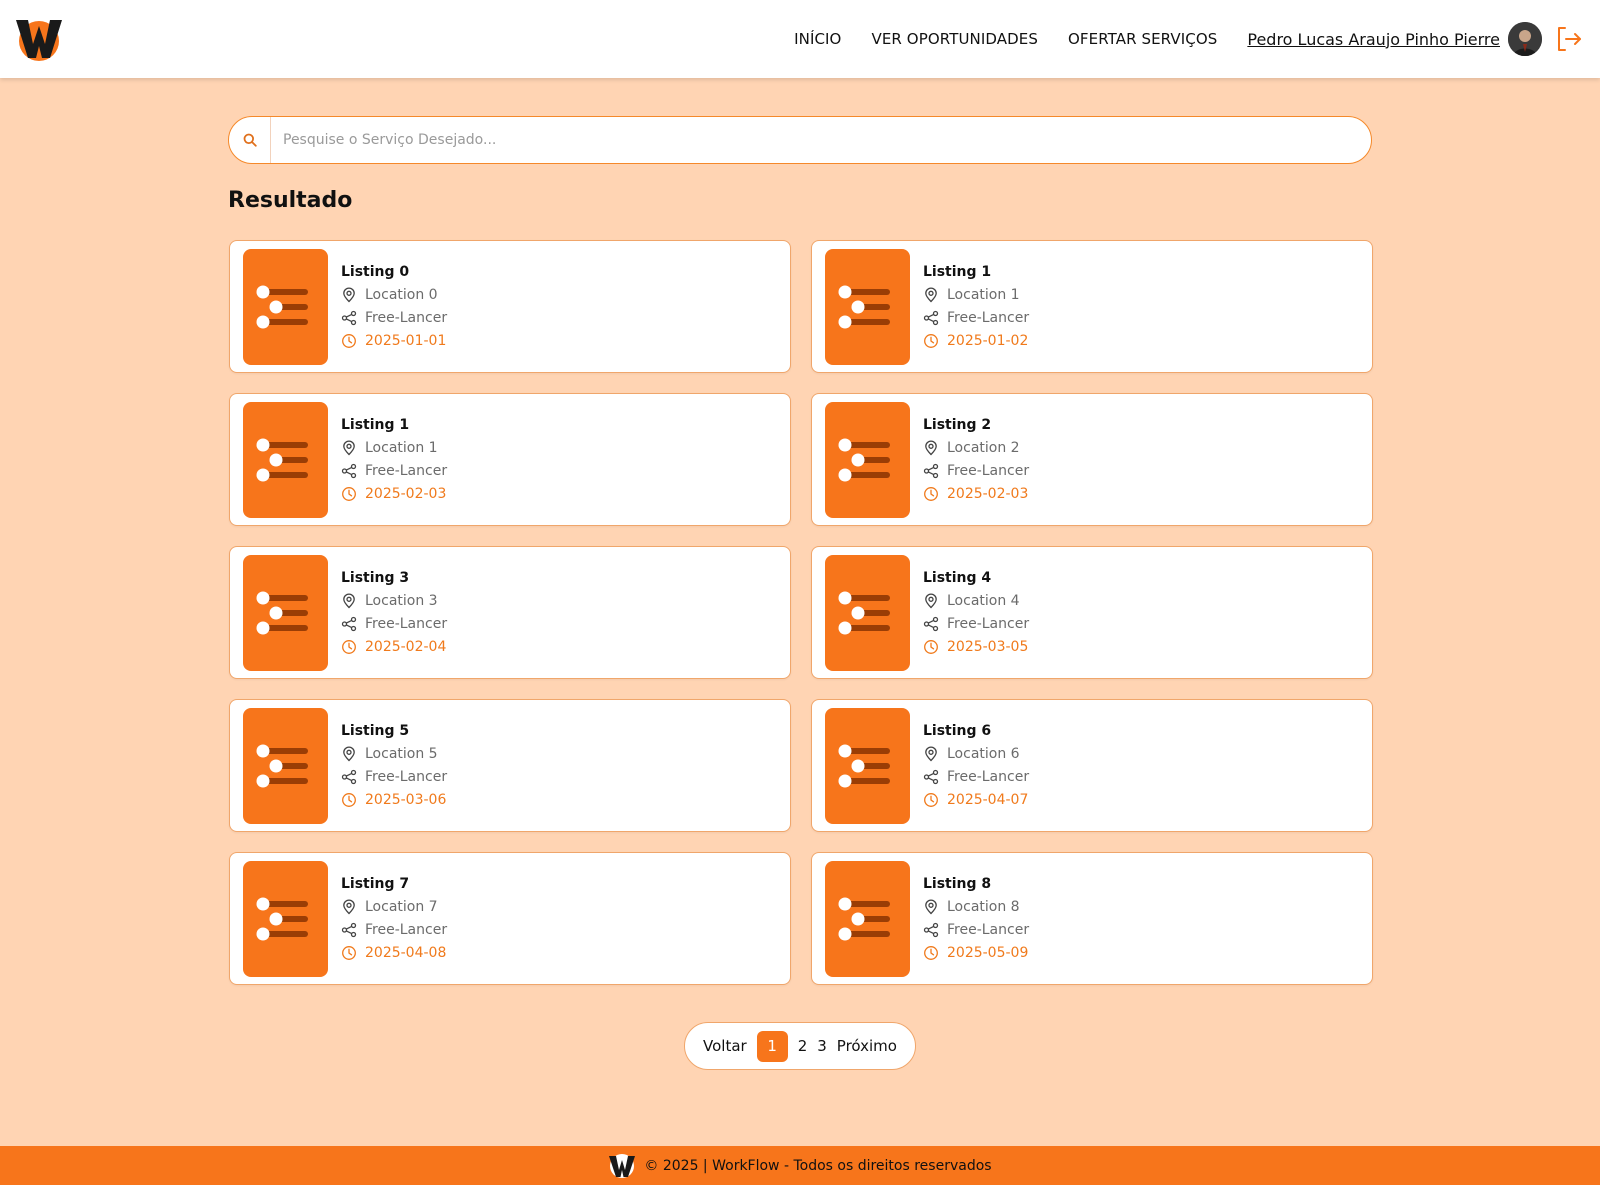 The width and height of the screenshot is (1600, 1185). I want to click on listing-location: Location 6, so click(976, 754).